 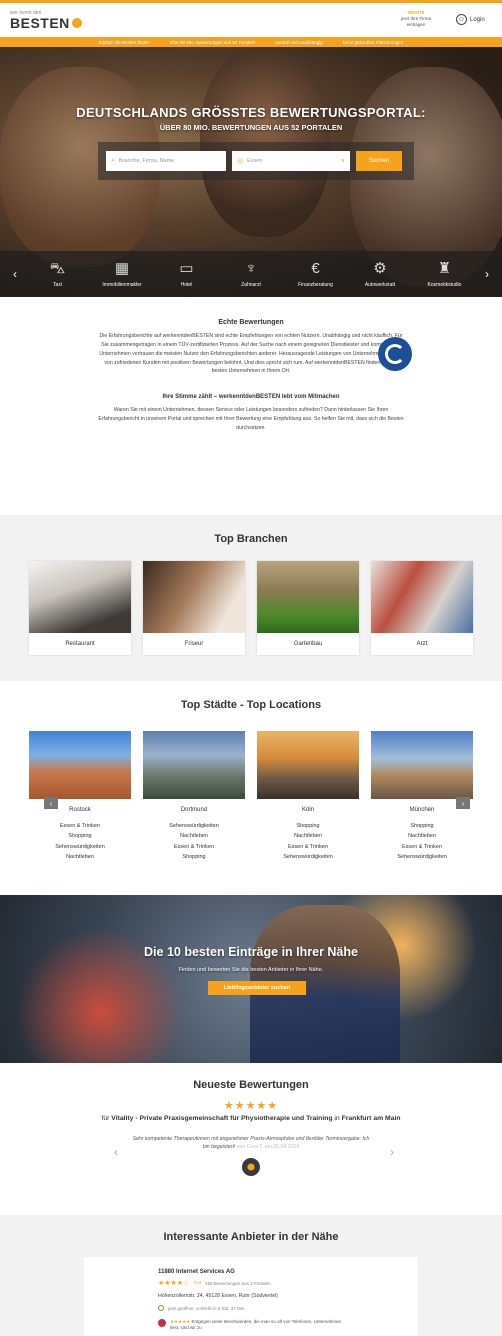 What do you see at coordinates (315, 285) in the screenshot?
I see `category-label: Finanzberatung` at bounding box center [315, 285].